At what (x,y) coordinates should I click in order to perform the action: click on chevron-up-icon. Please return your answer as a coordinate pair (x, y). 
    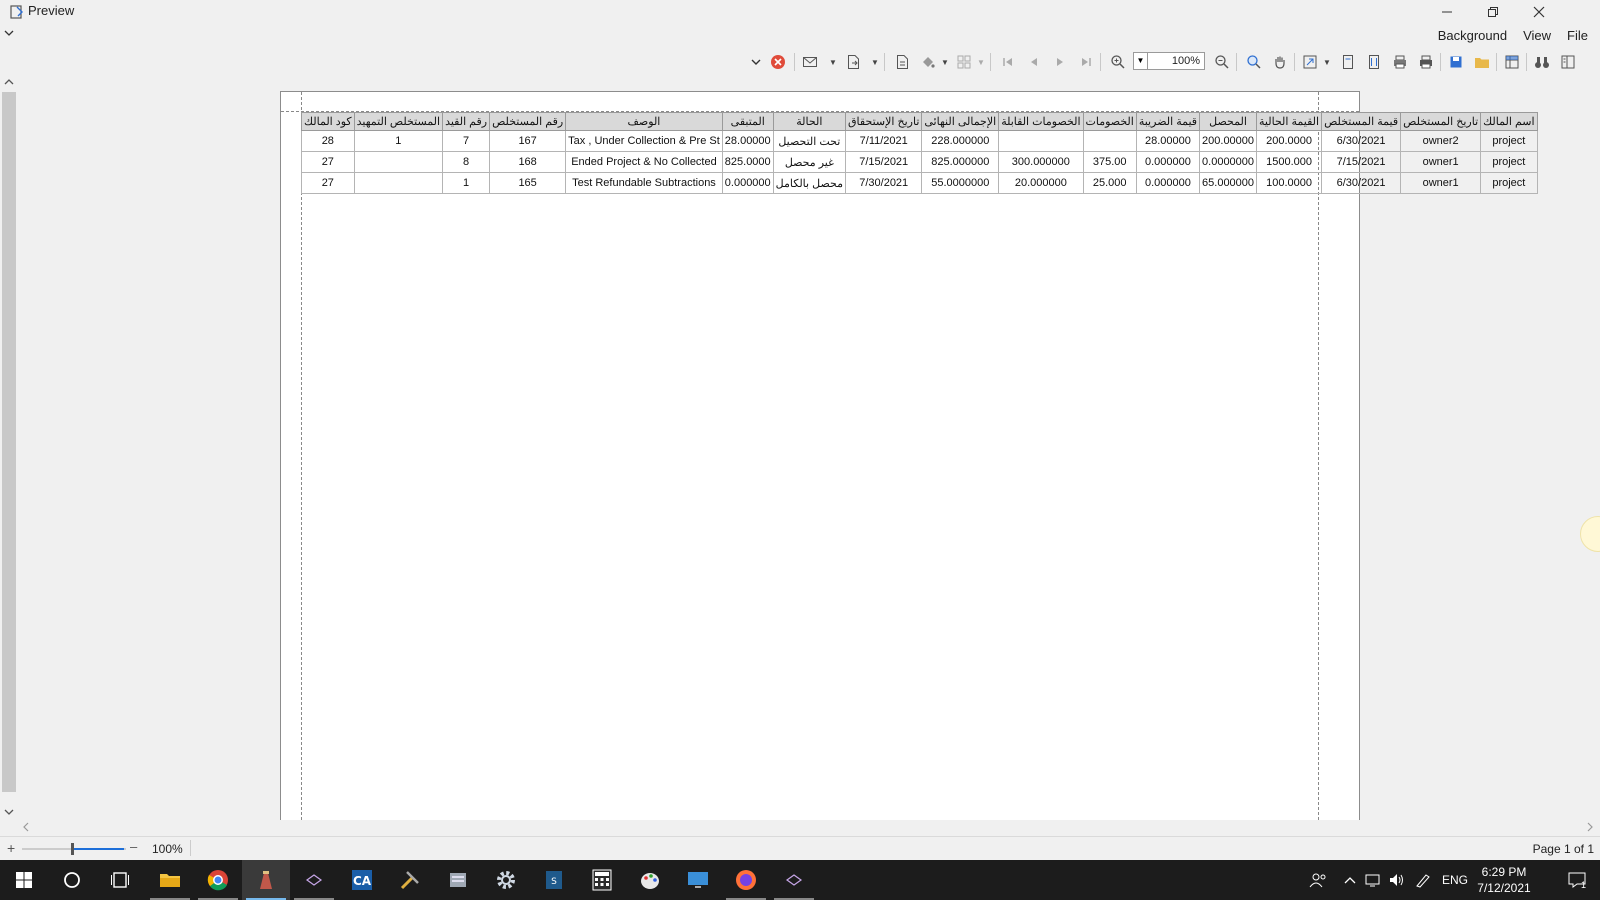
    Looking at the image, I should click on (1350, 880).